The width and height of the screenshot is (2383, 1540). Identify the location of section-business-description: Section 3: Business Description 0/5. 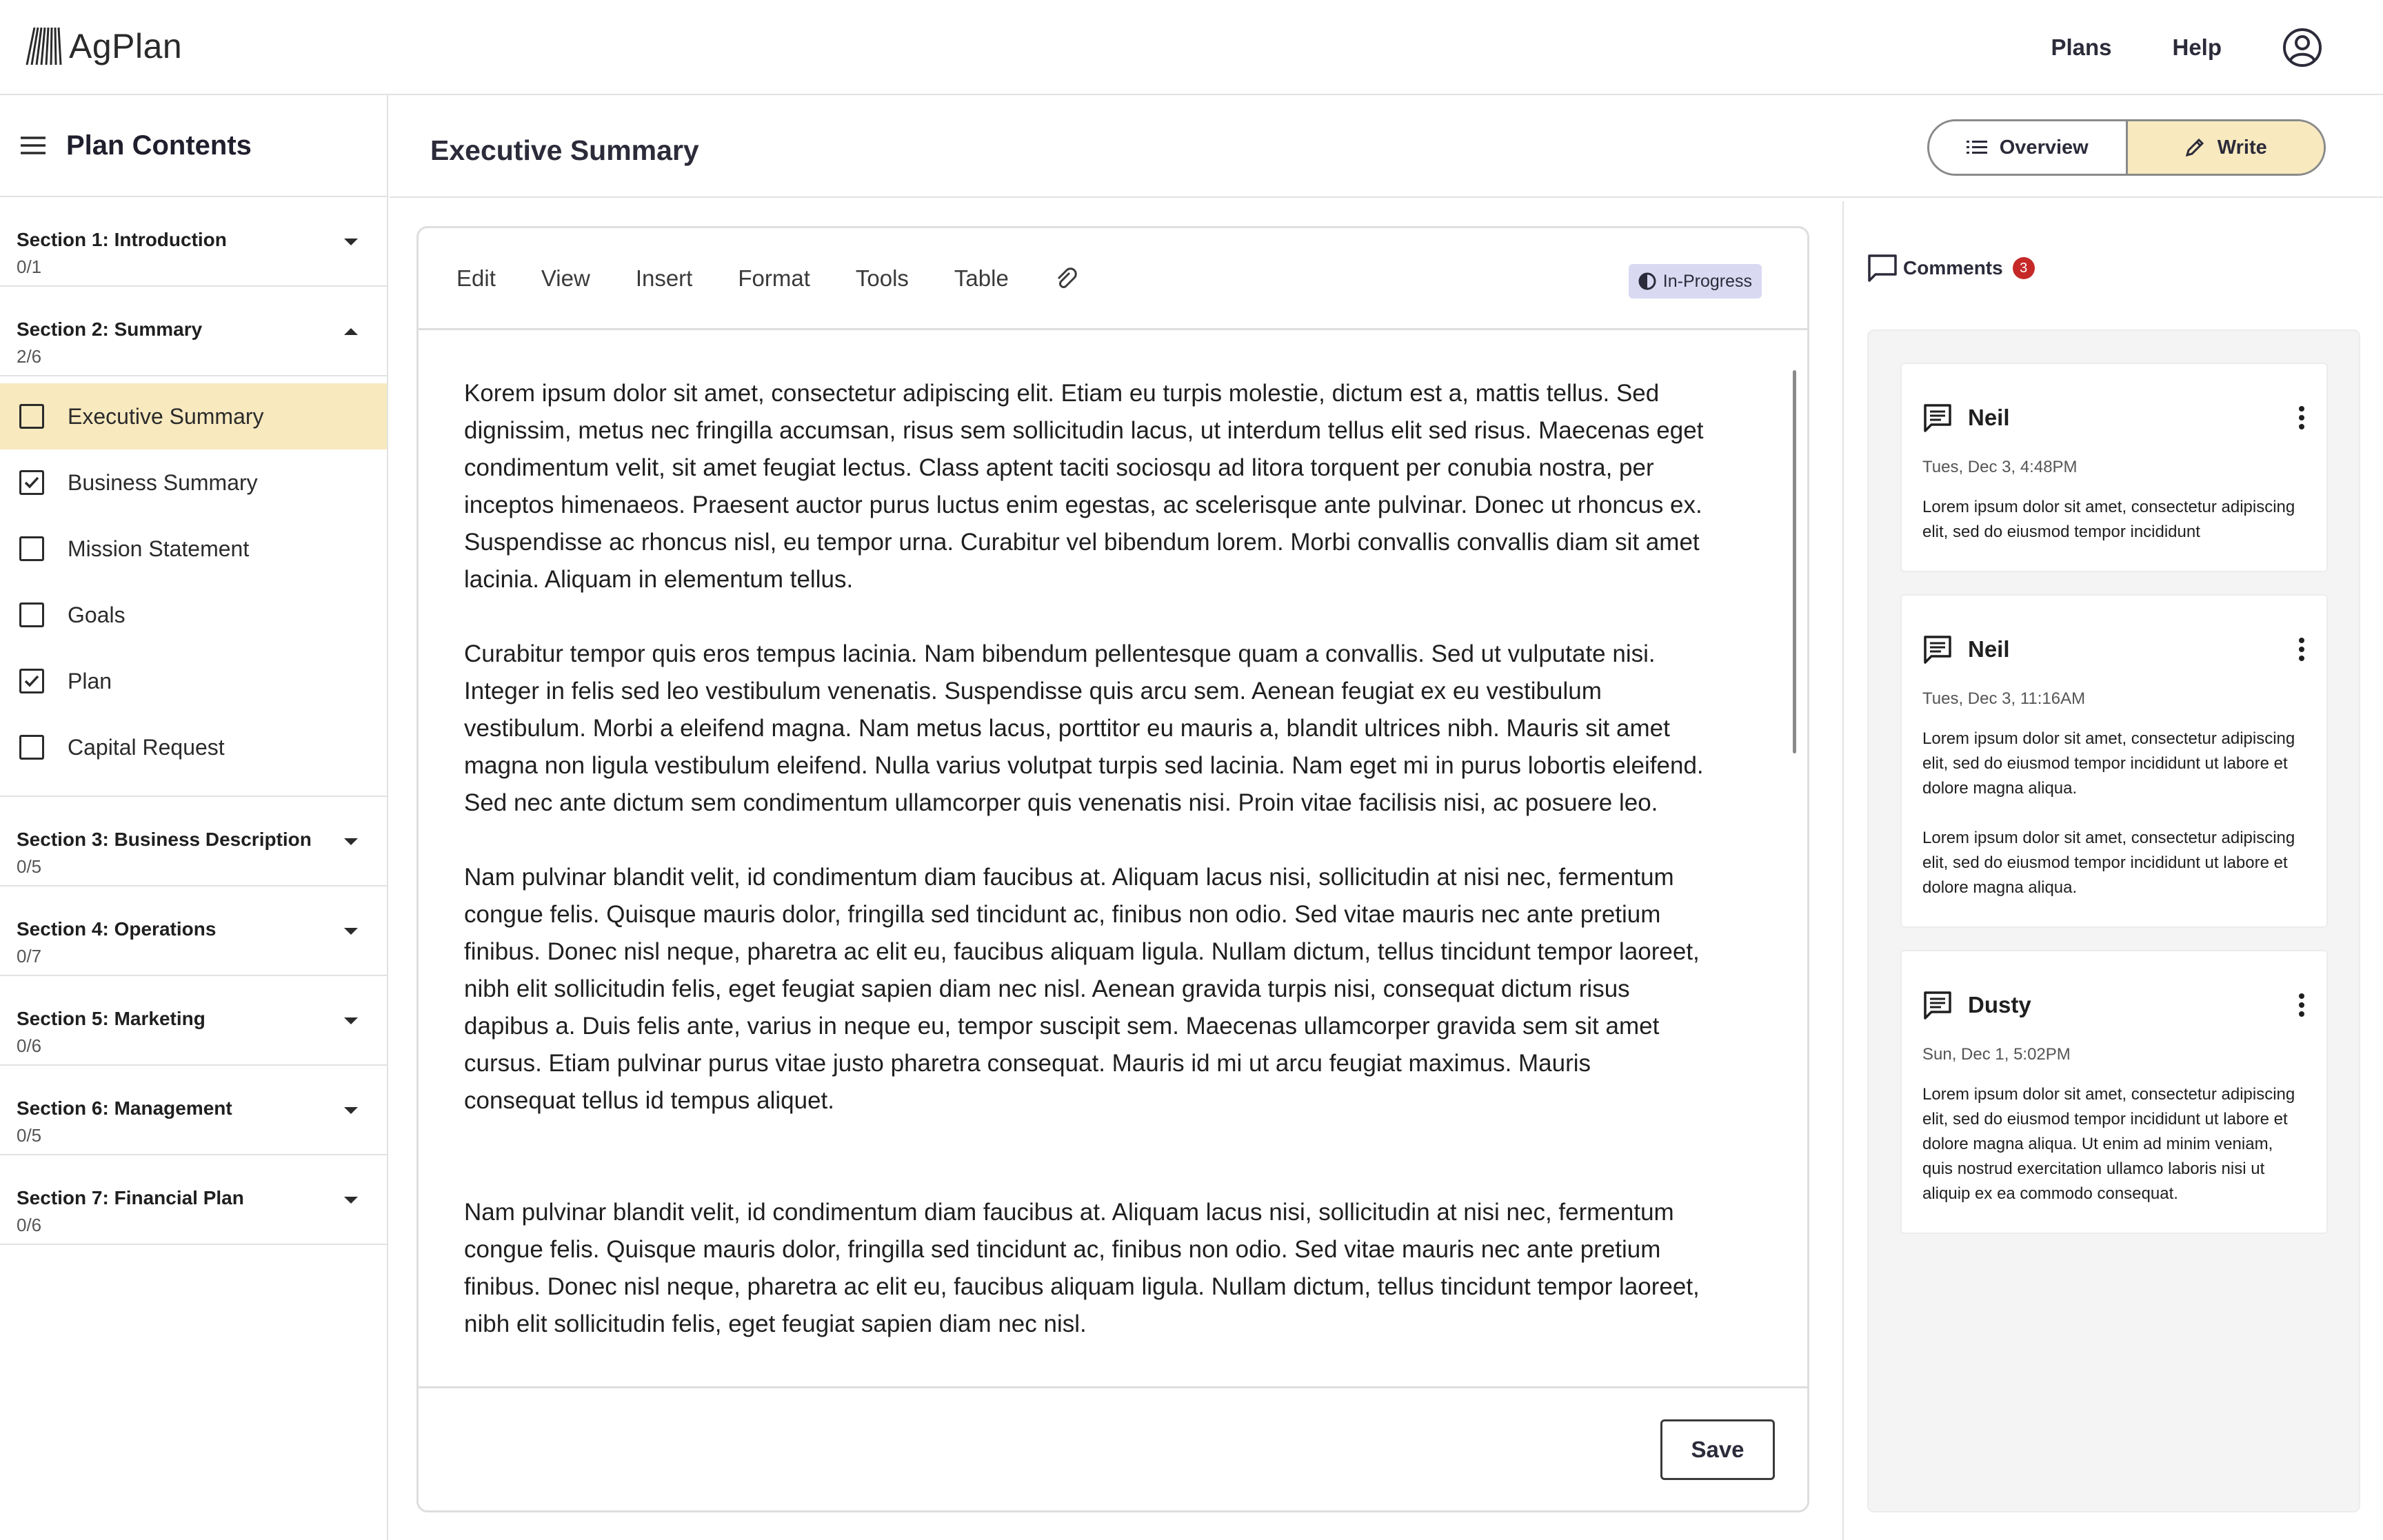
(193, 842).